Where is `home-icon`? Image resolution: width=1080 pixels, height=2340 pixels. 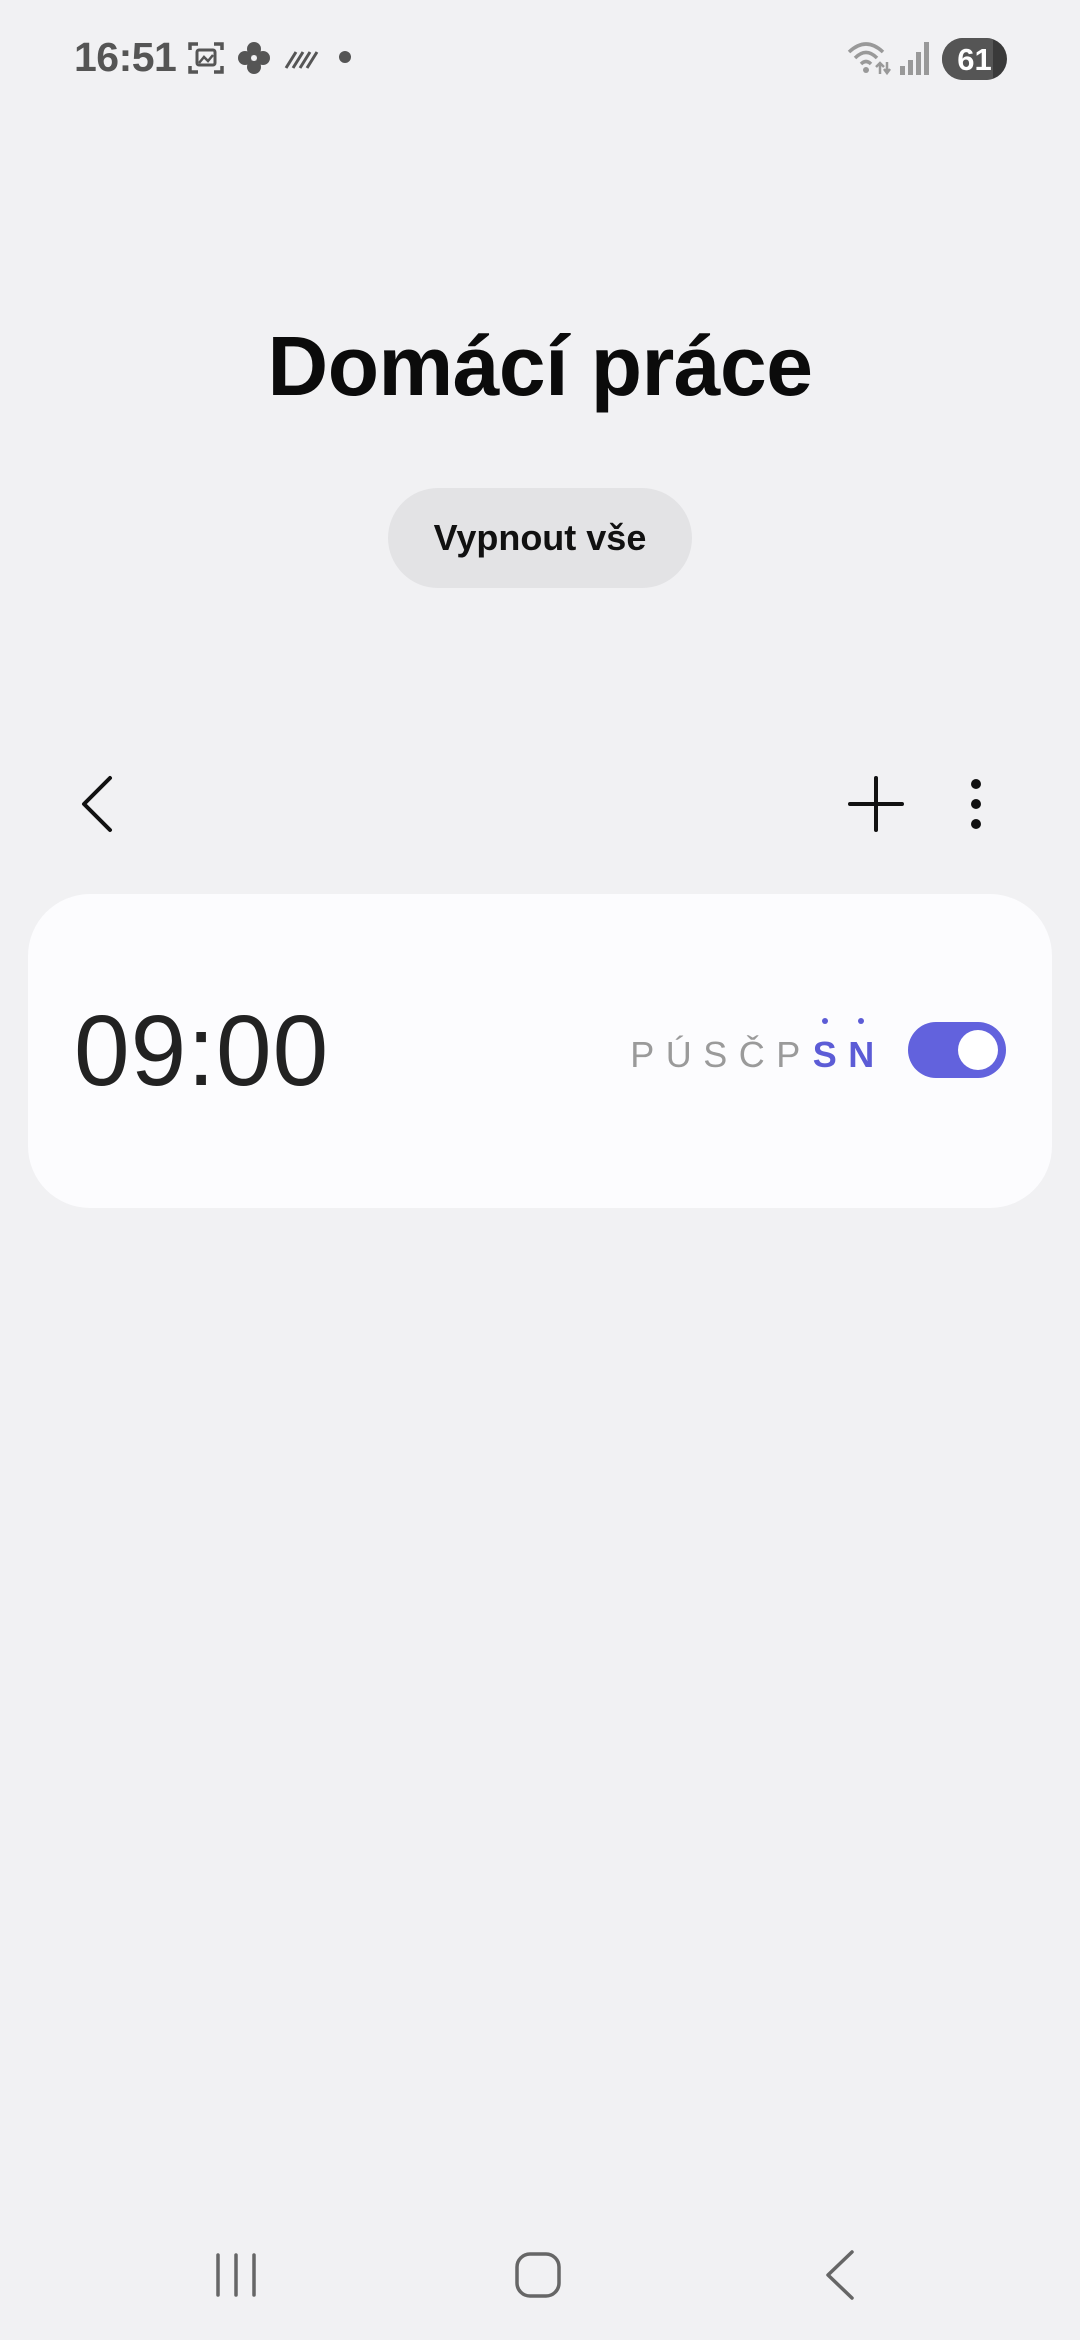 home-icon is located at coordinates (538, 2275).